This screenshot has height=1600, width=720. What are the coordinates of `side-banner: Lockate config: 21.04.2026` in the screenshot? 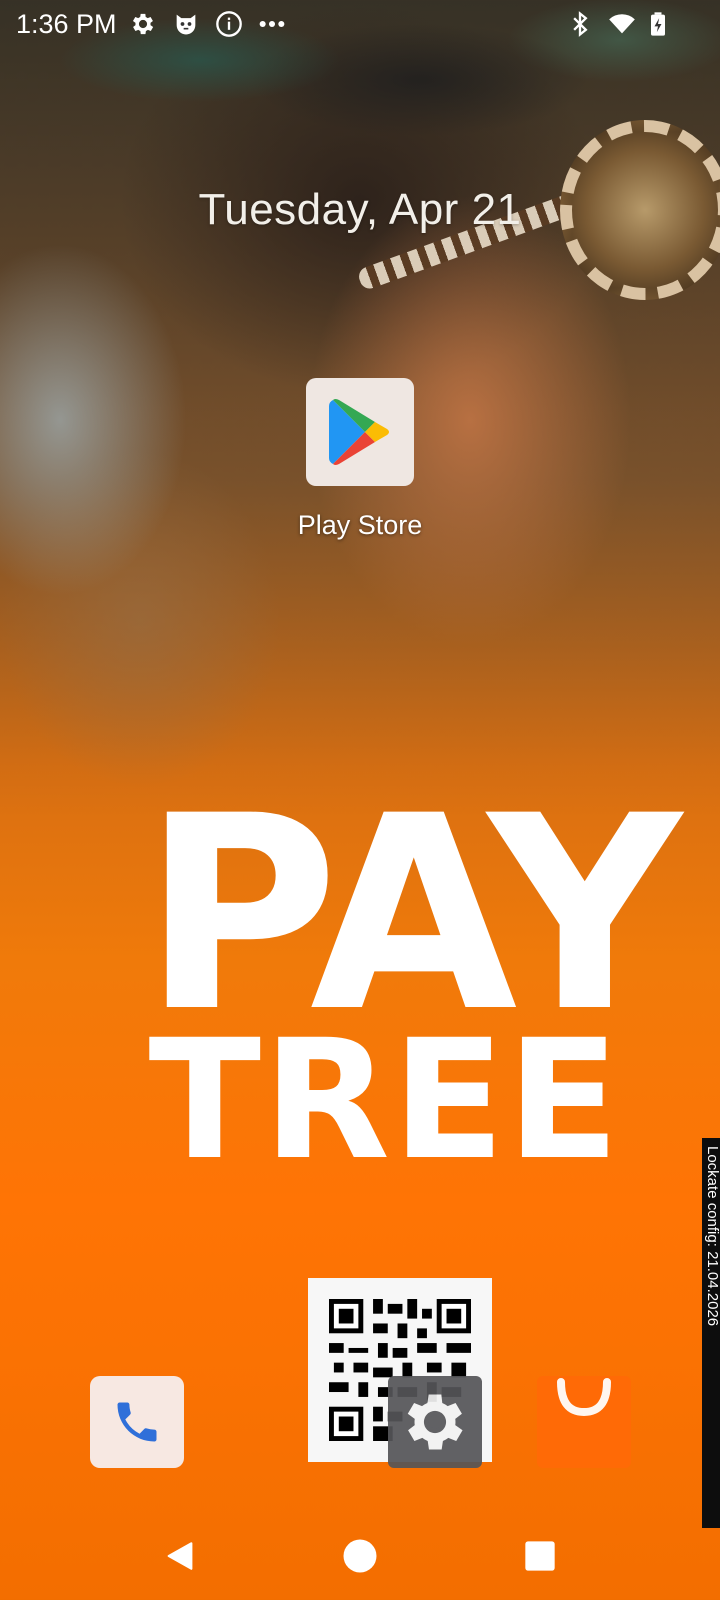 It's located at (711, 1333).